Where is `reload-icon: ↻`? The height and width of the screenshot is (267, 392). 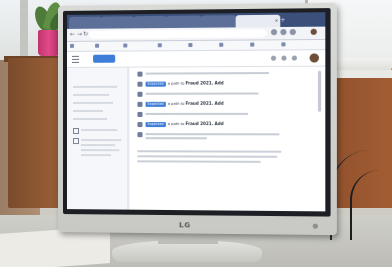 reload-icon: ↻ is located at coordinates (85, 35).